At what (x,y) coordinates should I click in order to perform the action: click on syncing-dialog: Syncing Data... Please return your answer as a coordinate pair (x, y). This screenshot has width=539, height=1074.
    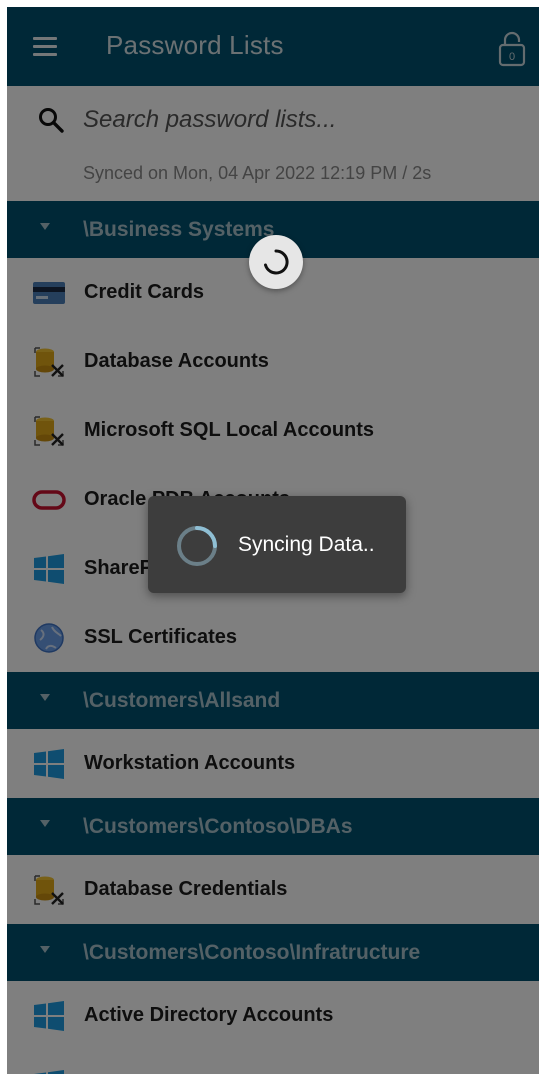
    Looking at the image, I should click on (277, 544).